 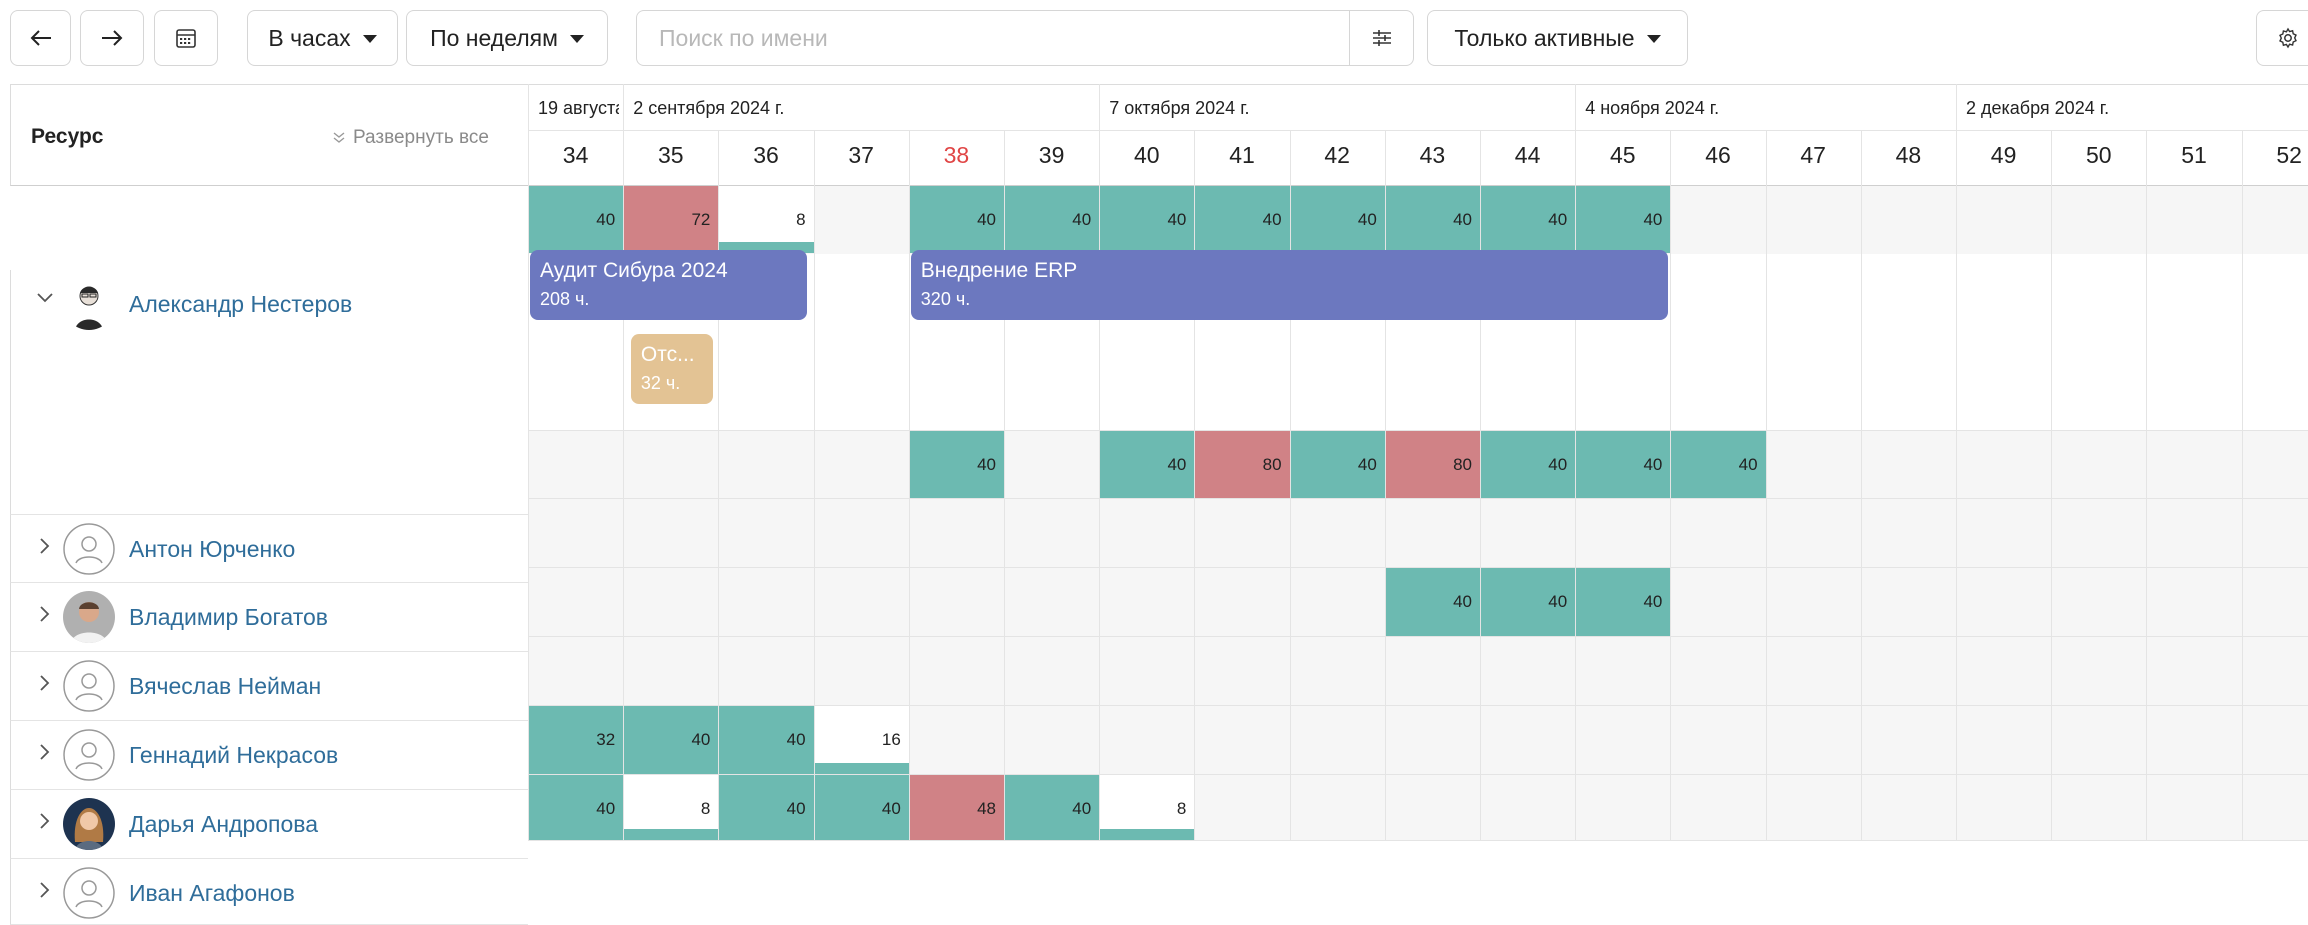 What do you see at coordinates (1242, 155) in the screenshot?
I see `week-label: 41` at bounding box center [1242, 155].